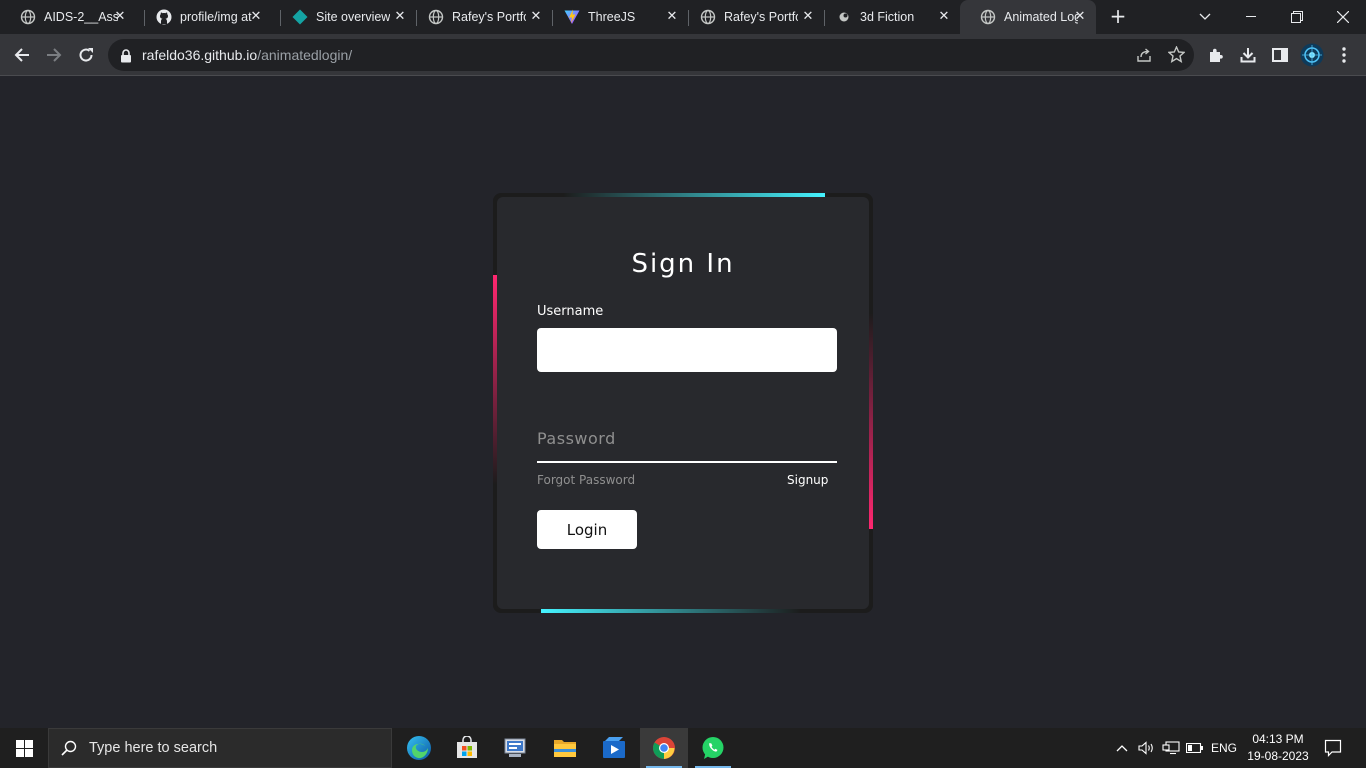  Describe the element at coordinates (871, 421) in the screenshot. I see `pink-glow-border` at that location.